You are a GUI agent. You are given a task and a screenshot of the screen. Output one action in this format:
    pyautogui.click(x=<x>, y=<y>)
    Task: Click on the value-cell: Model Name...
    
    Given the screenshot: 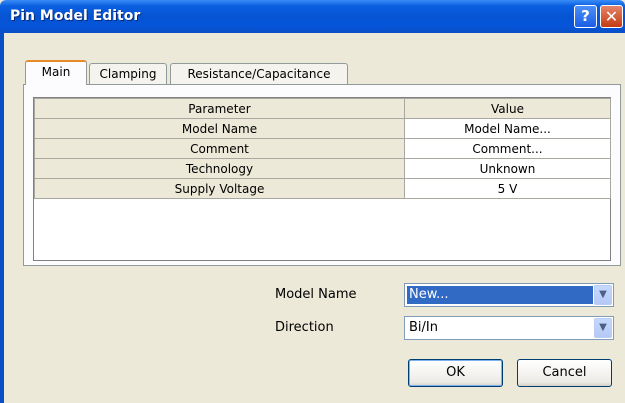 What is the action you would take?
    pyautogui.click(x=507, y=128)
    